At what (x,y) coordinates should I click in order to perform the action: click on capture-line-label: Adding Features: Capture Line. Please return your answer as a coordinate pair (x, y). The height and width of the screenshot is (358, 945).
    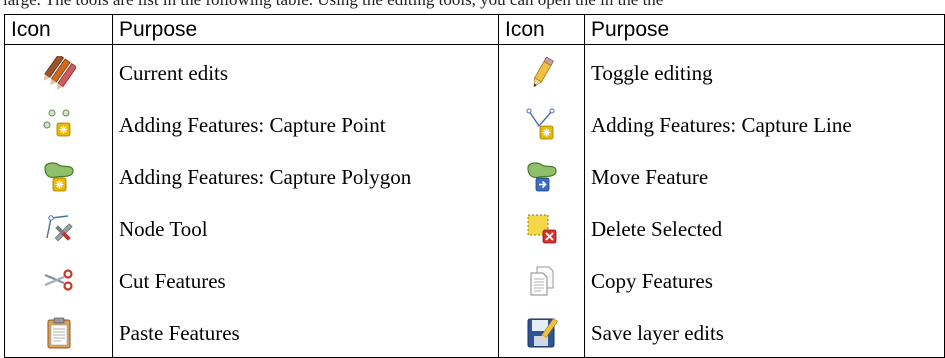
    Looking at the image, I should click on (764, 123).